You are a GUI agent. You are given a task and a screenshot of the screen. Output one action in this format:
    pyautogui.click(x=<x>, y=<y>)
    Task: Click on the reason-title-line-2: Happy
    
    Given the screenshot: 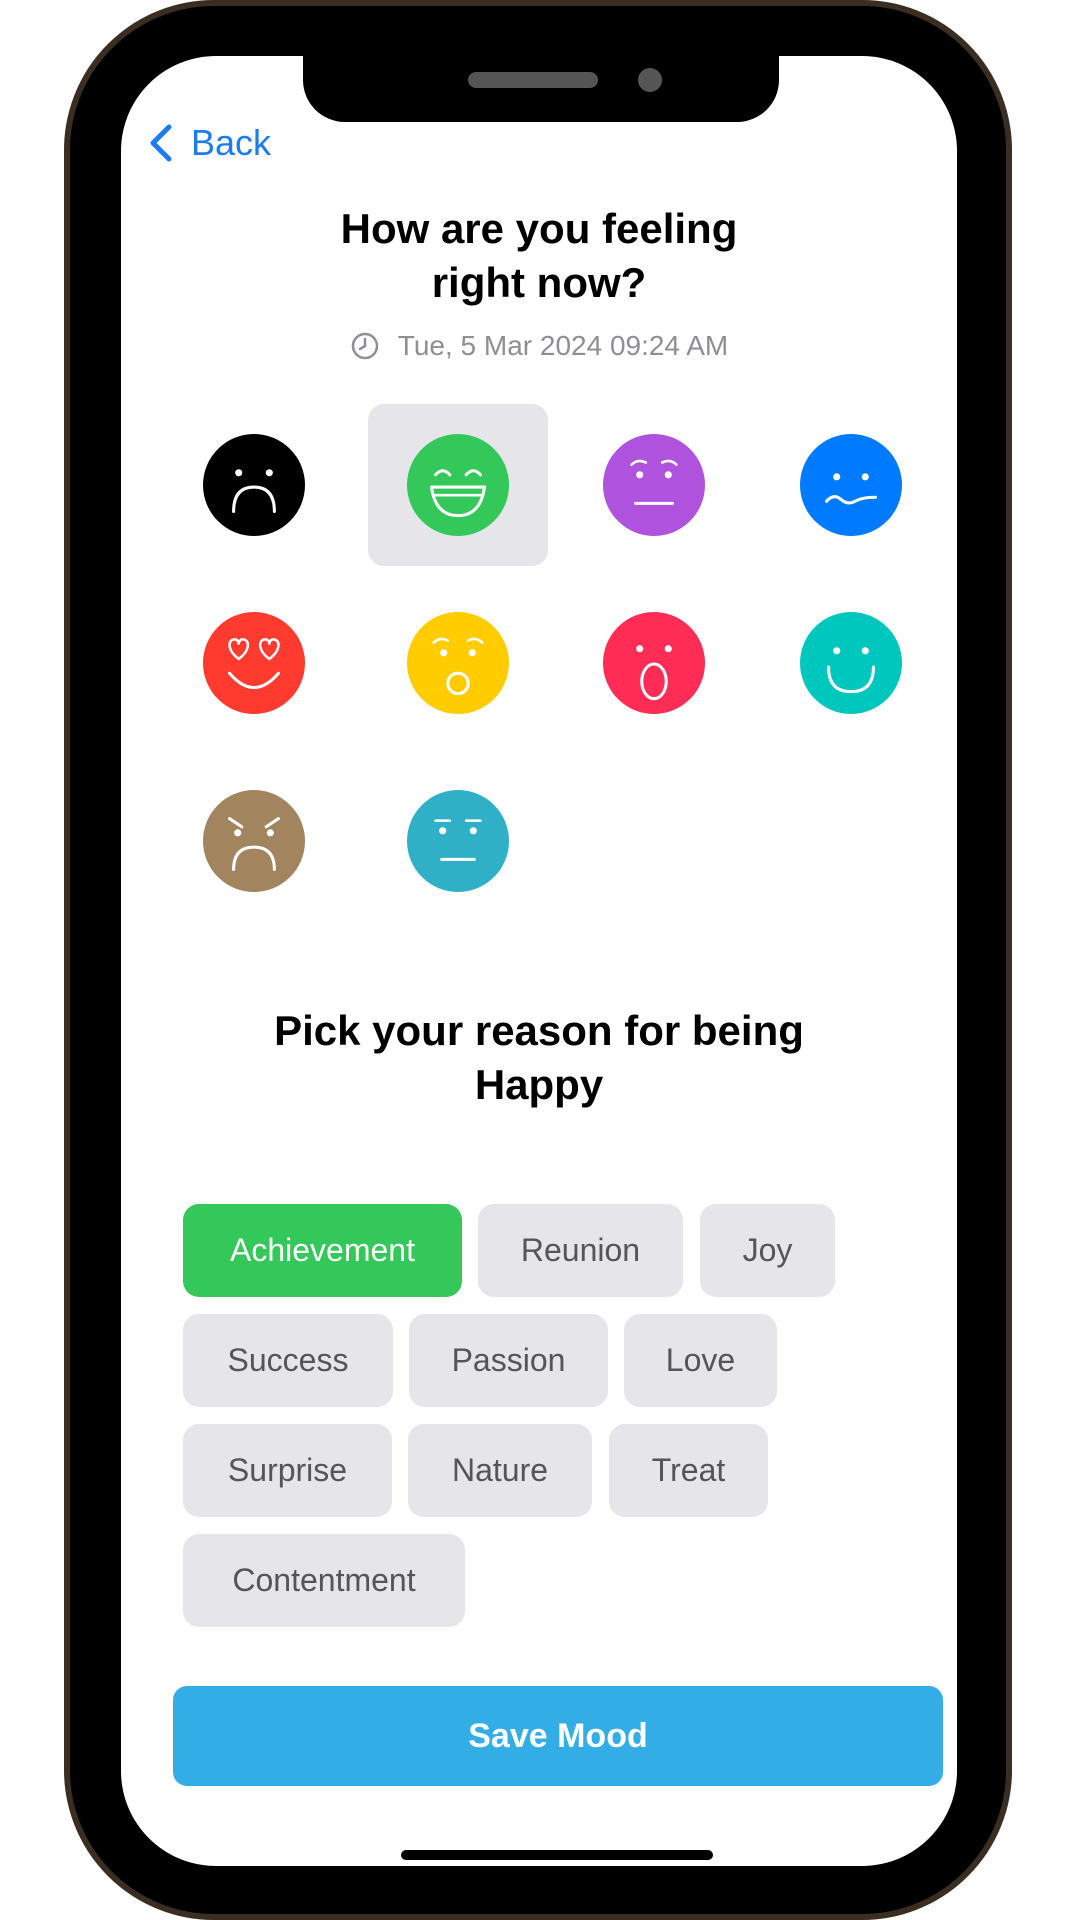 What is the action you would take?
    pyautogui.click(x=539, y=1084)
    